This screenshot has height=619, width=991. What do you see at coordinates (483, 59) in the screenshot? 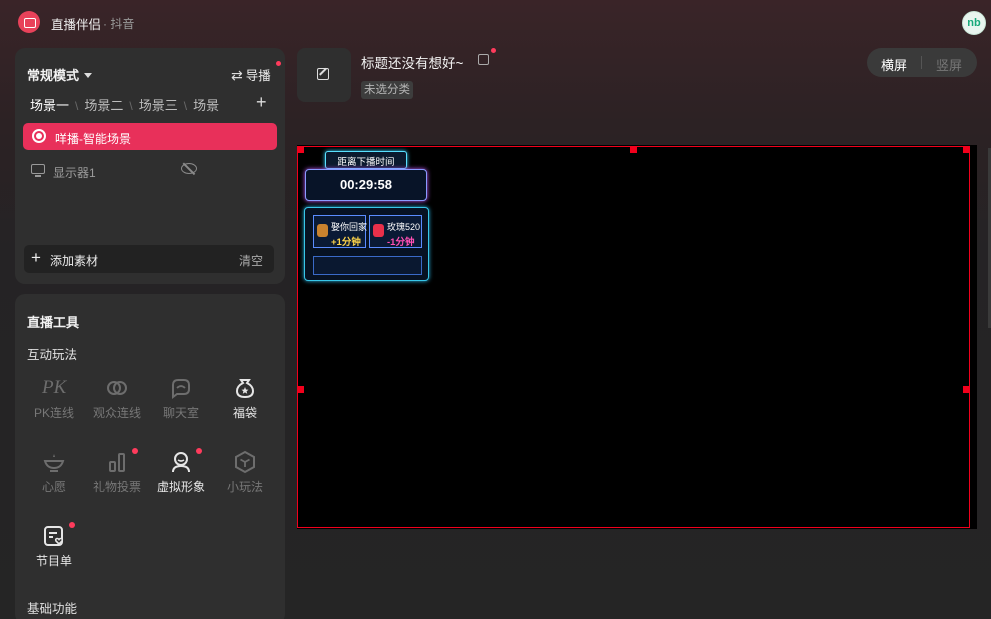
I see `title-edit-icon` at bounding box center [483, 59].